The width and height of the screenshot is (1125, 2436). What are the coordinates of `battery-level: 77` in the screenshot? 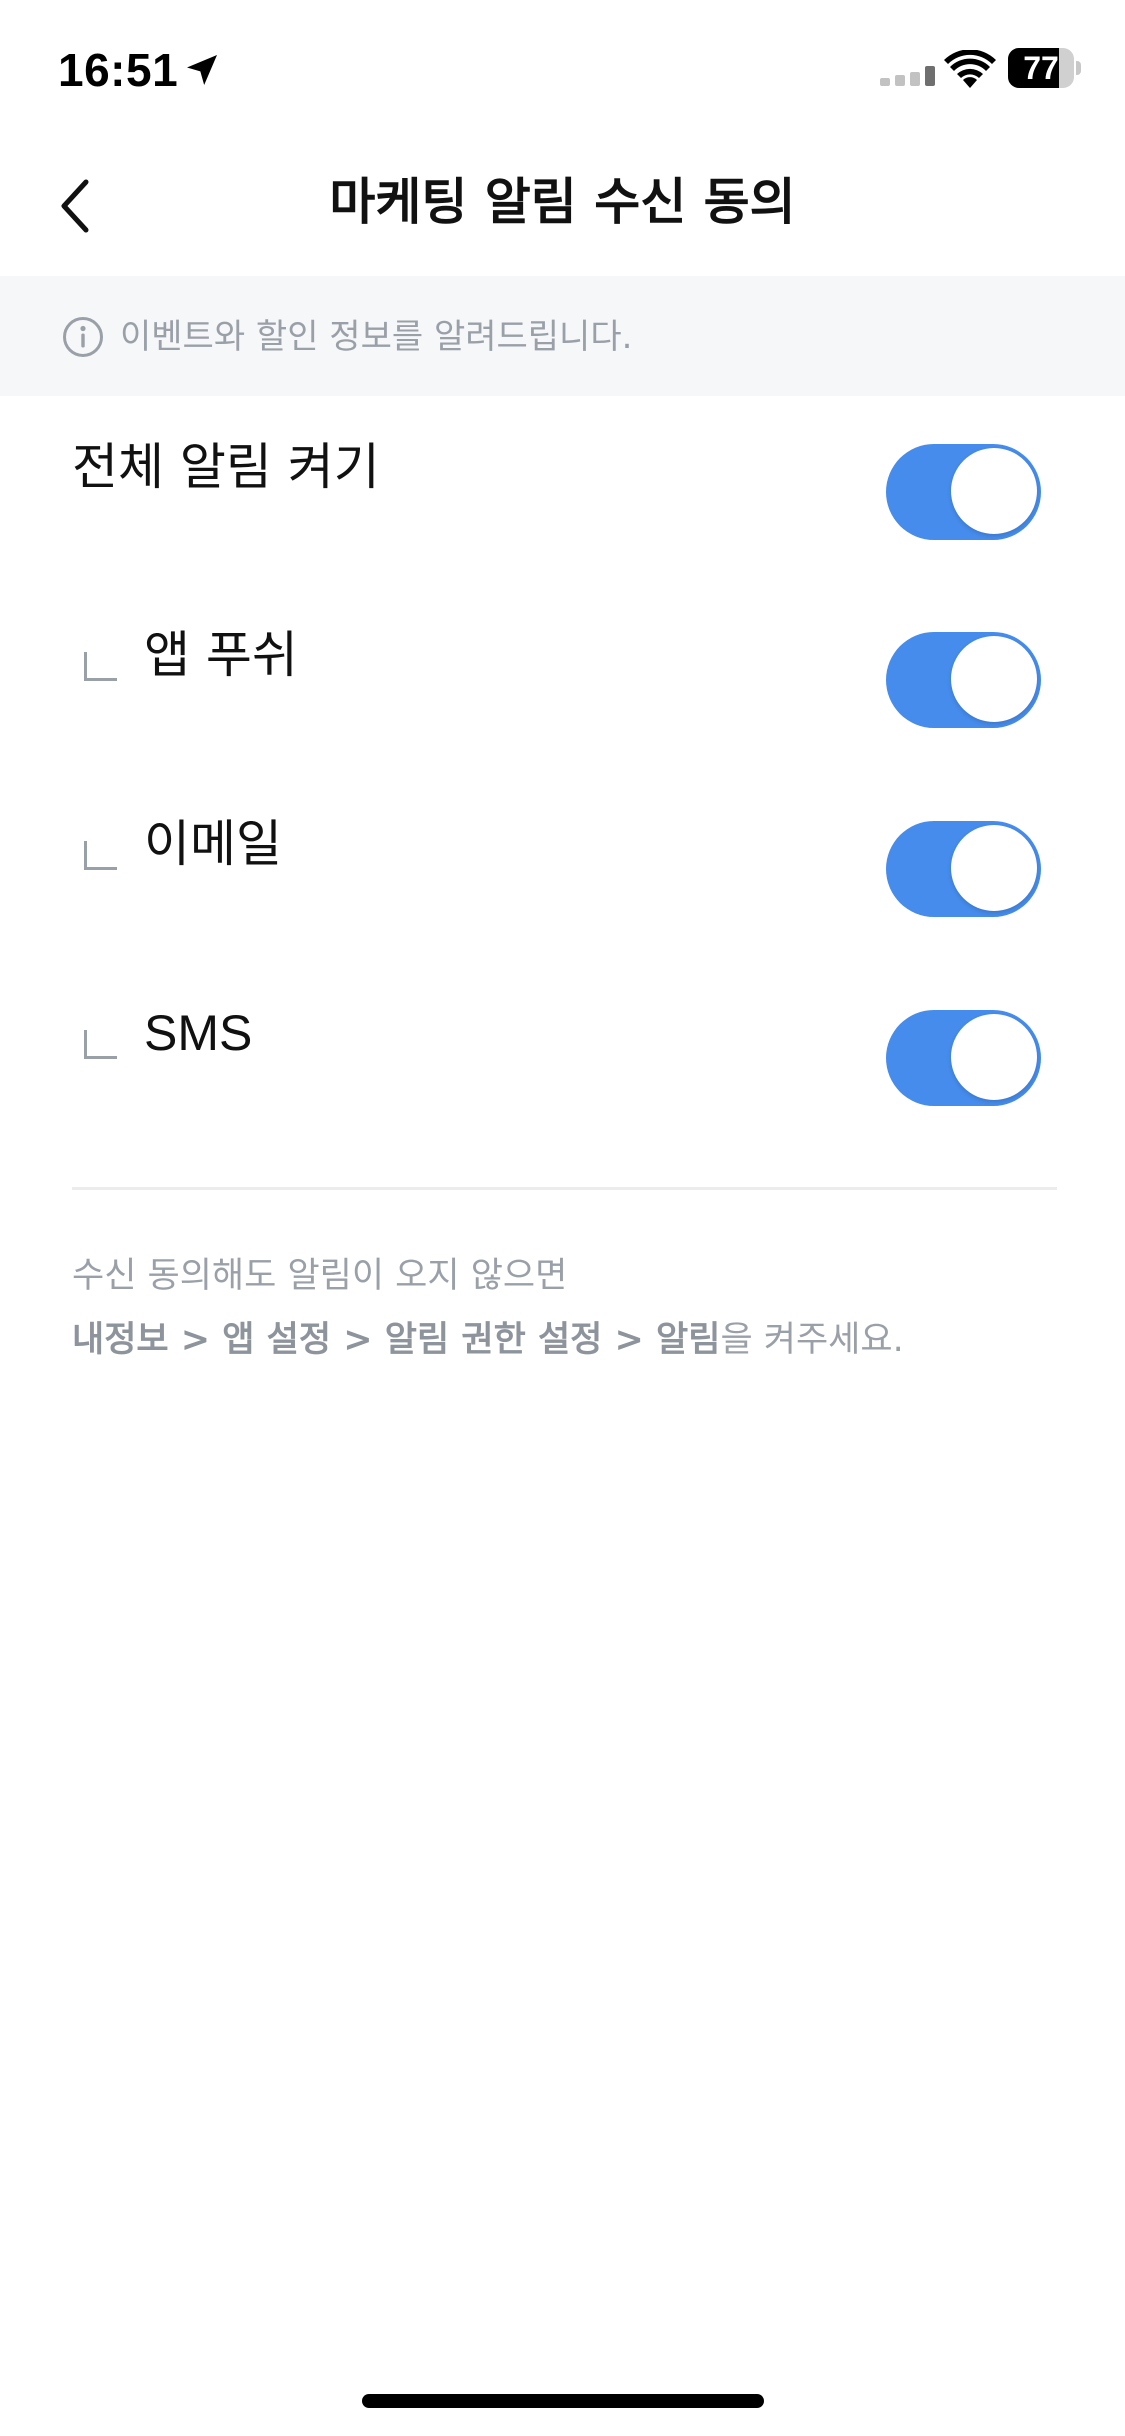 It's located at (1041, 68).